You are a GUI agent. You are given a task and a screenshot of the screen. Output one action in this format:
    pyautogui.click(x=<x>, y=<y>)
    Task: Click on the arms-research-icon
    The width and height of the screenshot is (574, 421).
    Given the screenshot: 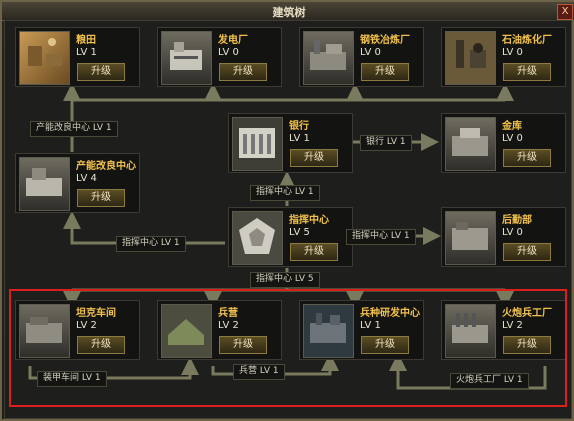 What is the action you would take?
    pyautogui.click(x=328, y=331)
    